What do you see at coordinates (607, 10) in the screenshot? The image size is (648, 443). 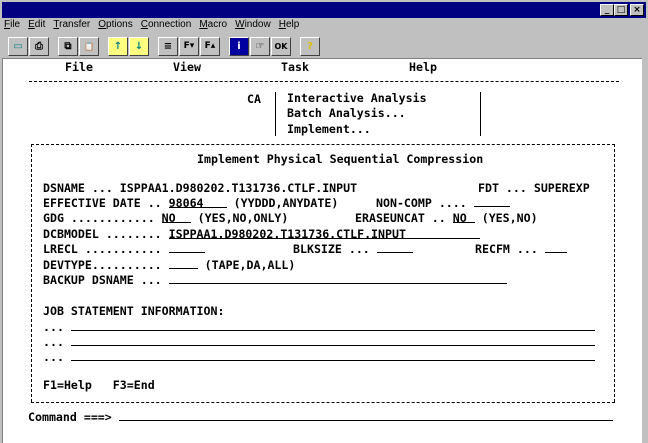 I see `minimize-button: _` at bounding box center [607, 10].